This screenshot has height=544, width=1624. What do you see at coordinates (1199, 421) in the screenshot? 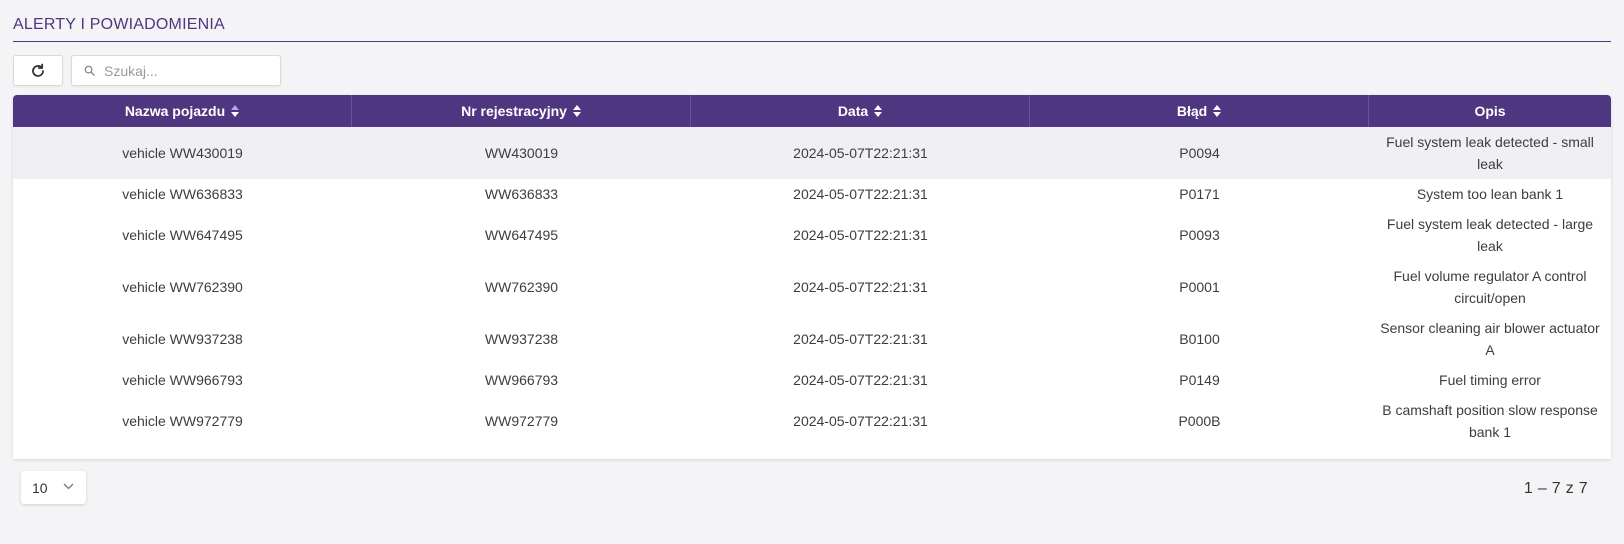
I see `cell-error: P000B` at bounding box center [1199, 421].